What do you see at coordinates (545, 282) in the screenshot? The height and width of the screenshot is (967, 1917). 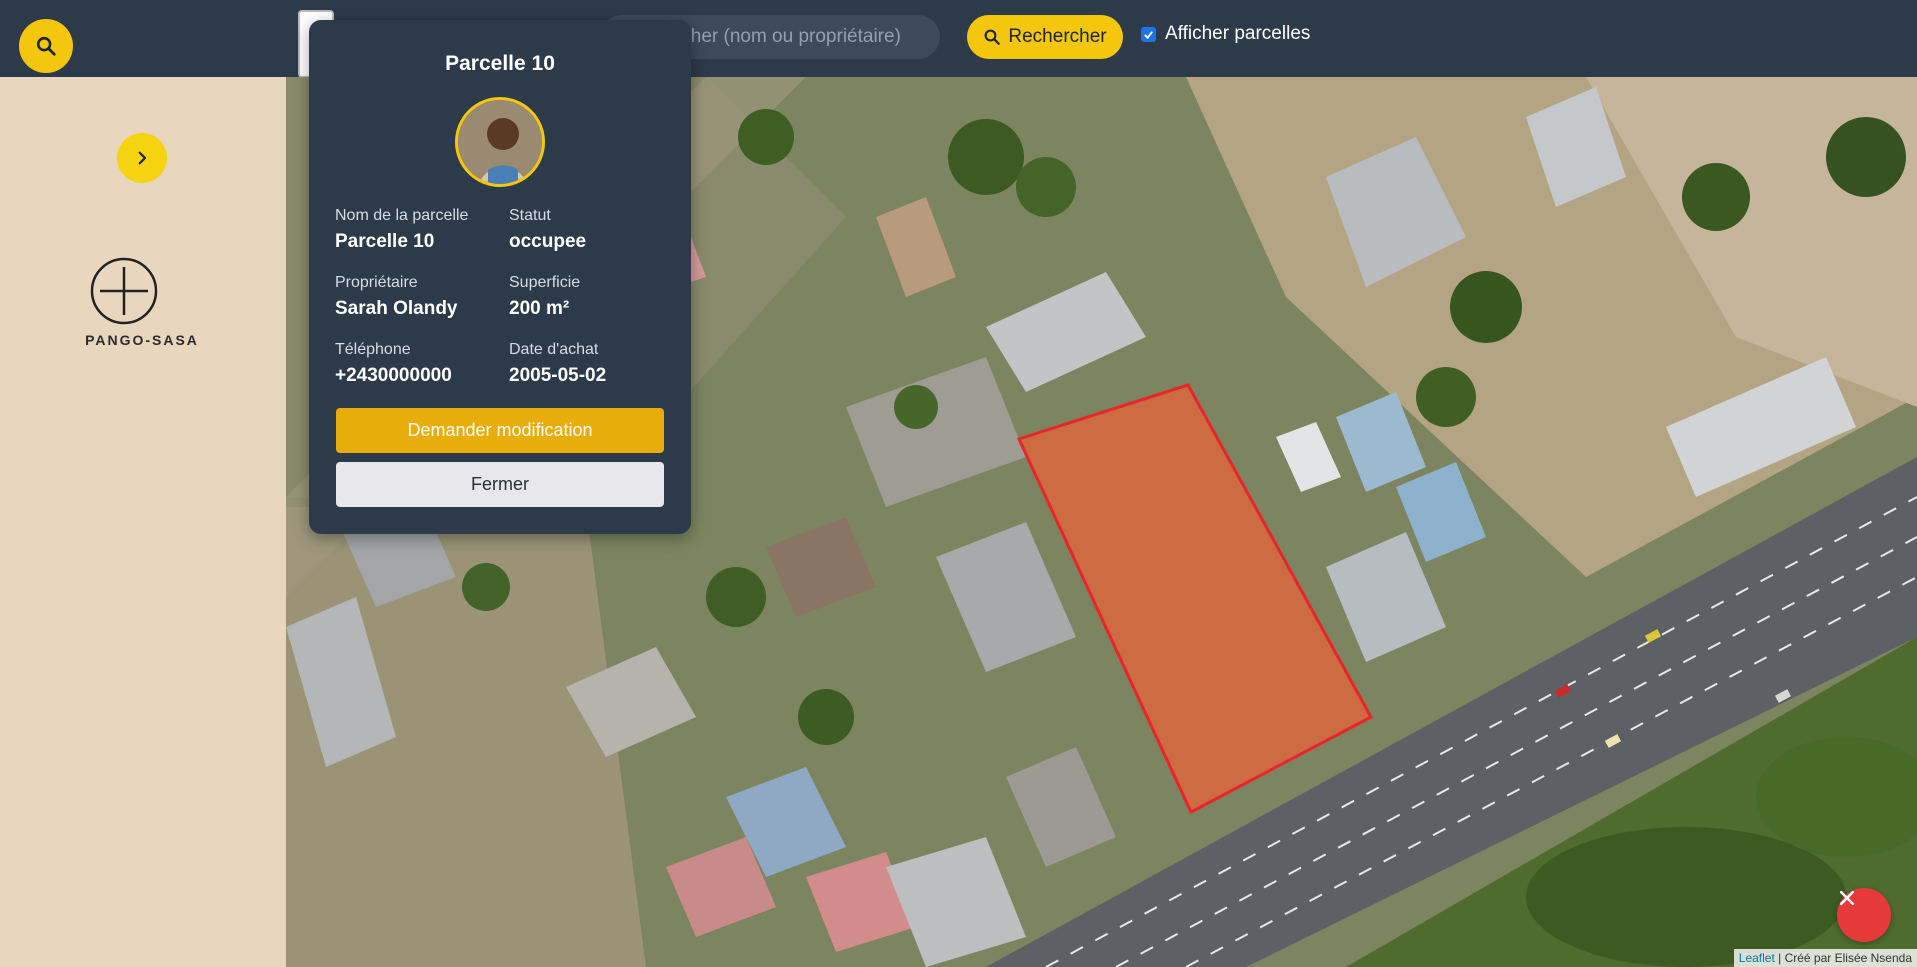 I see `area-label: Superficie` at bounding box center [545, 282].